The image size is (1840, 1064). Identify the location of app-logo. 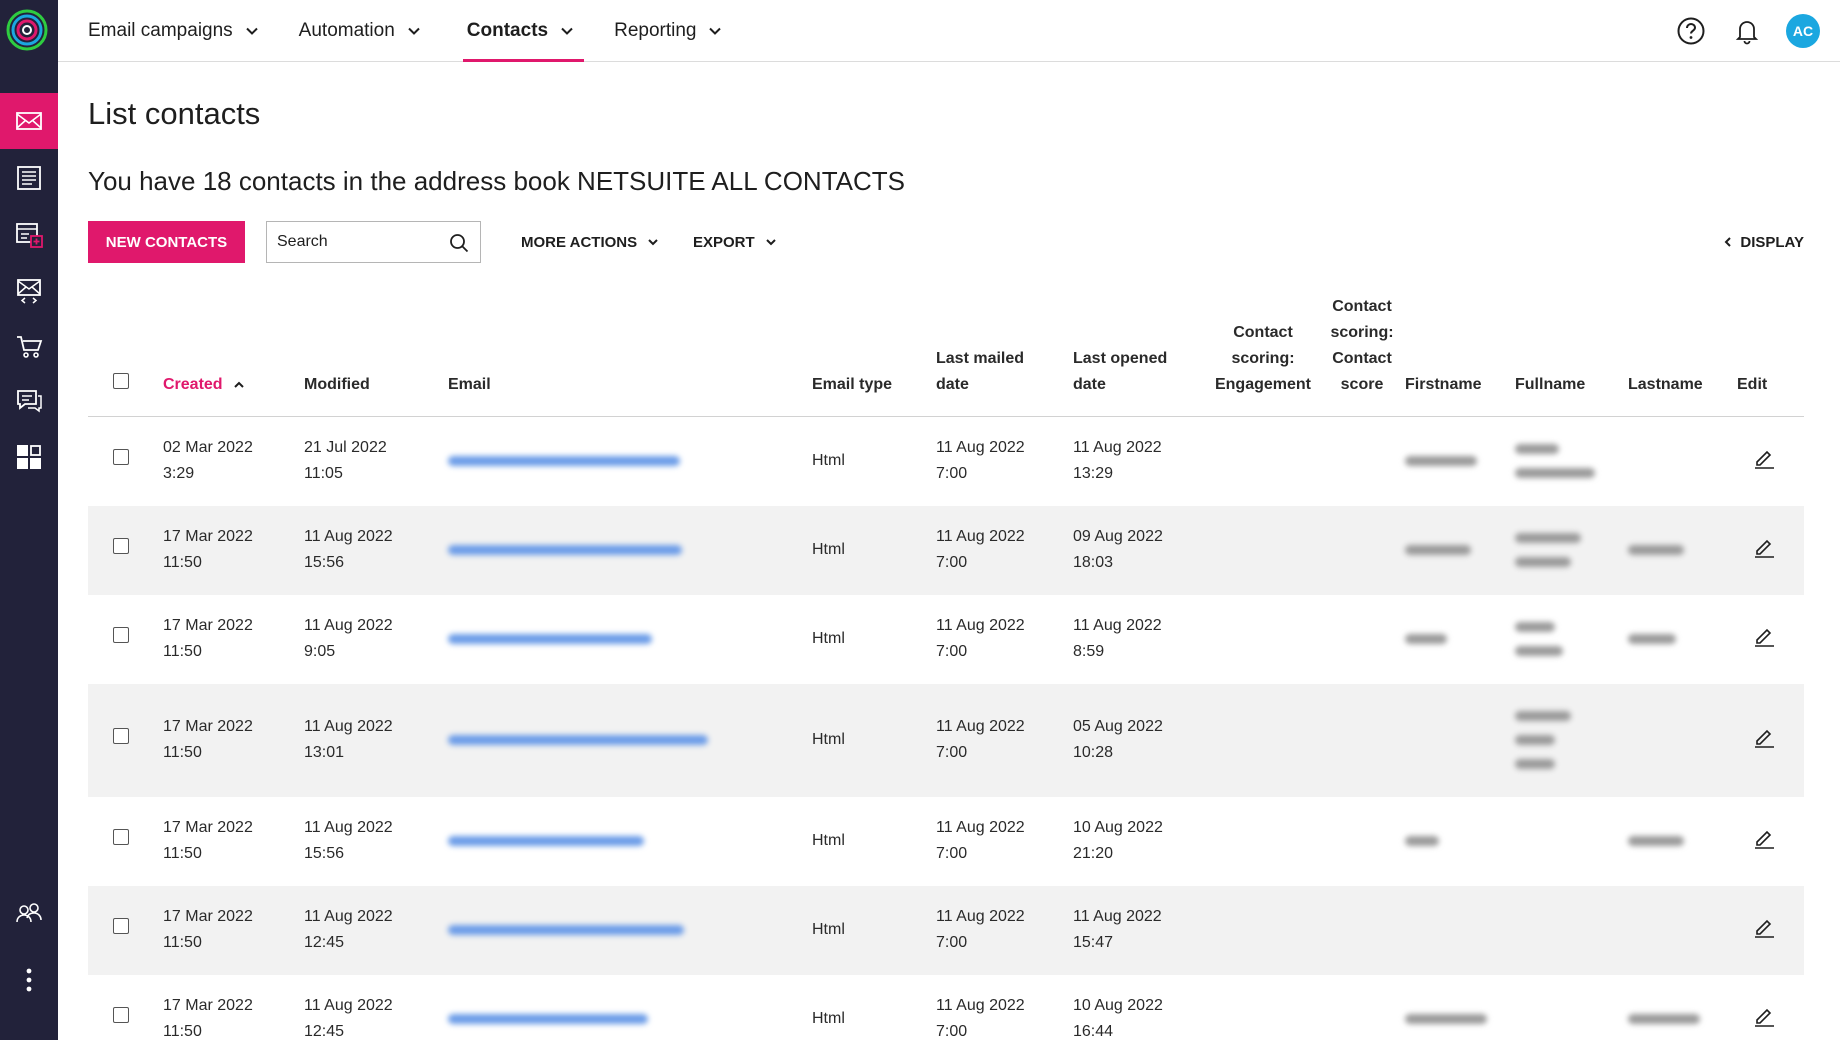
(27, 30).